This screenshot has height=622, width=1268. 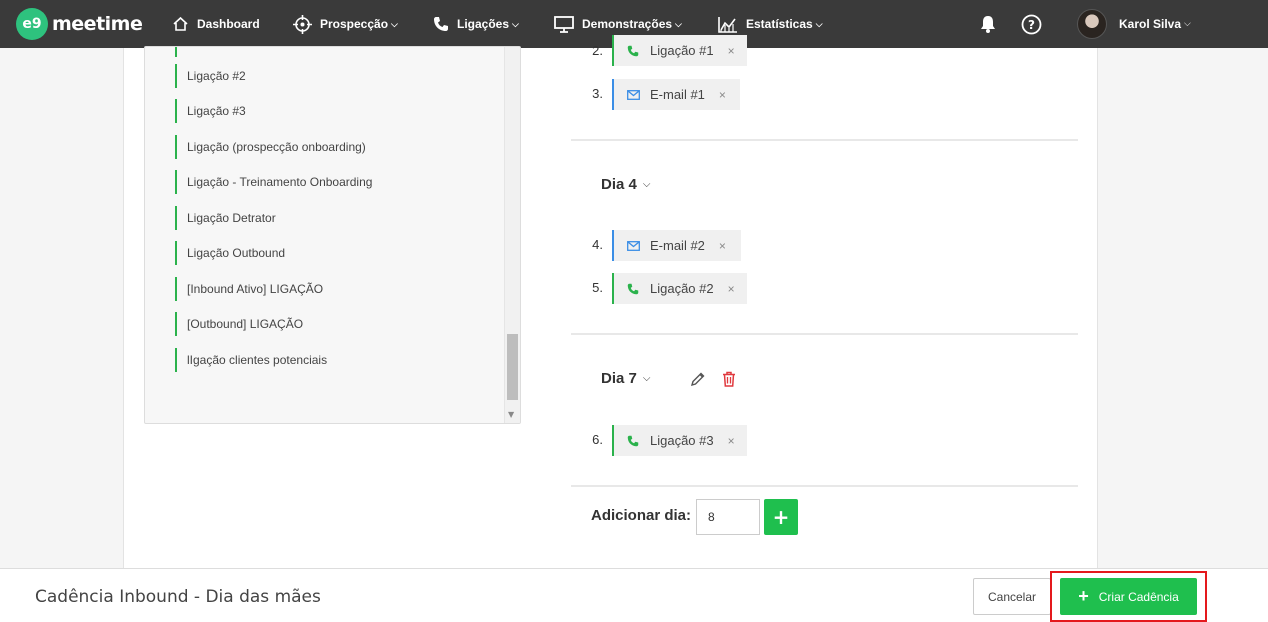 I want to click on step-label: E-mail #1, so click(x=677, y=94).